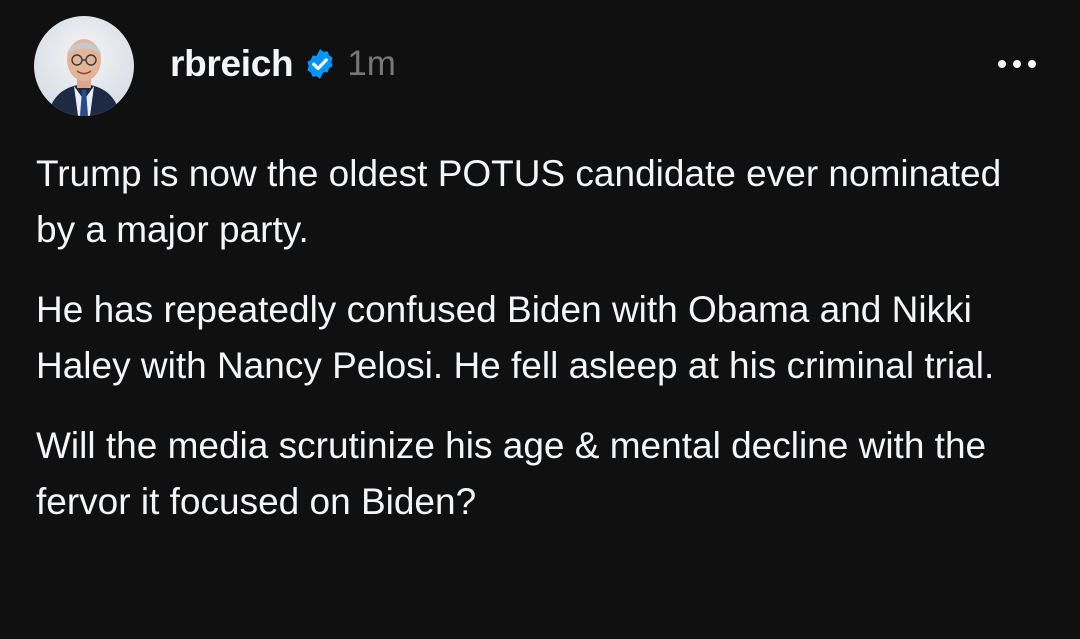 The height and width of the screenshot is (639, 1080). I want to click on post-header: rbreich 1m, so click(215, 66).